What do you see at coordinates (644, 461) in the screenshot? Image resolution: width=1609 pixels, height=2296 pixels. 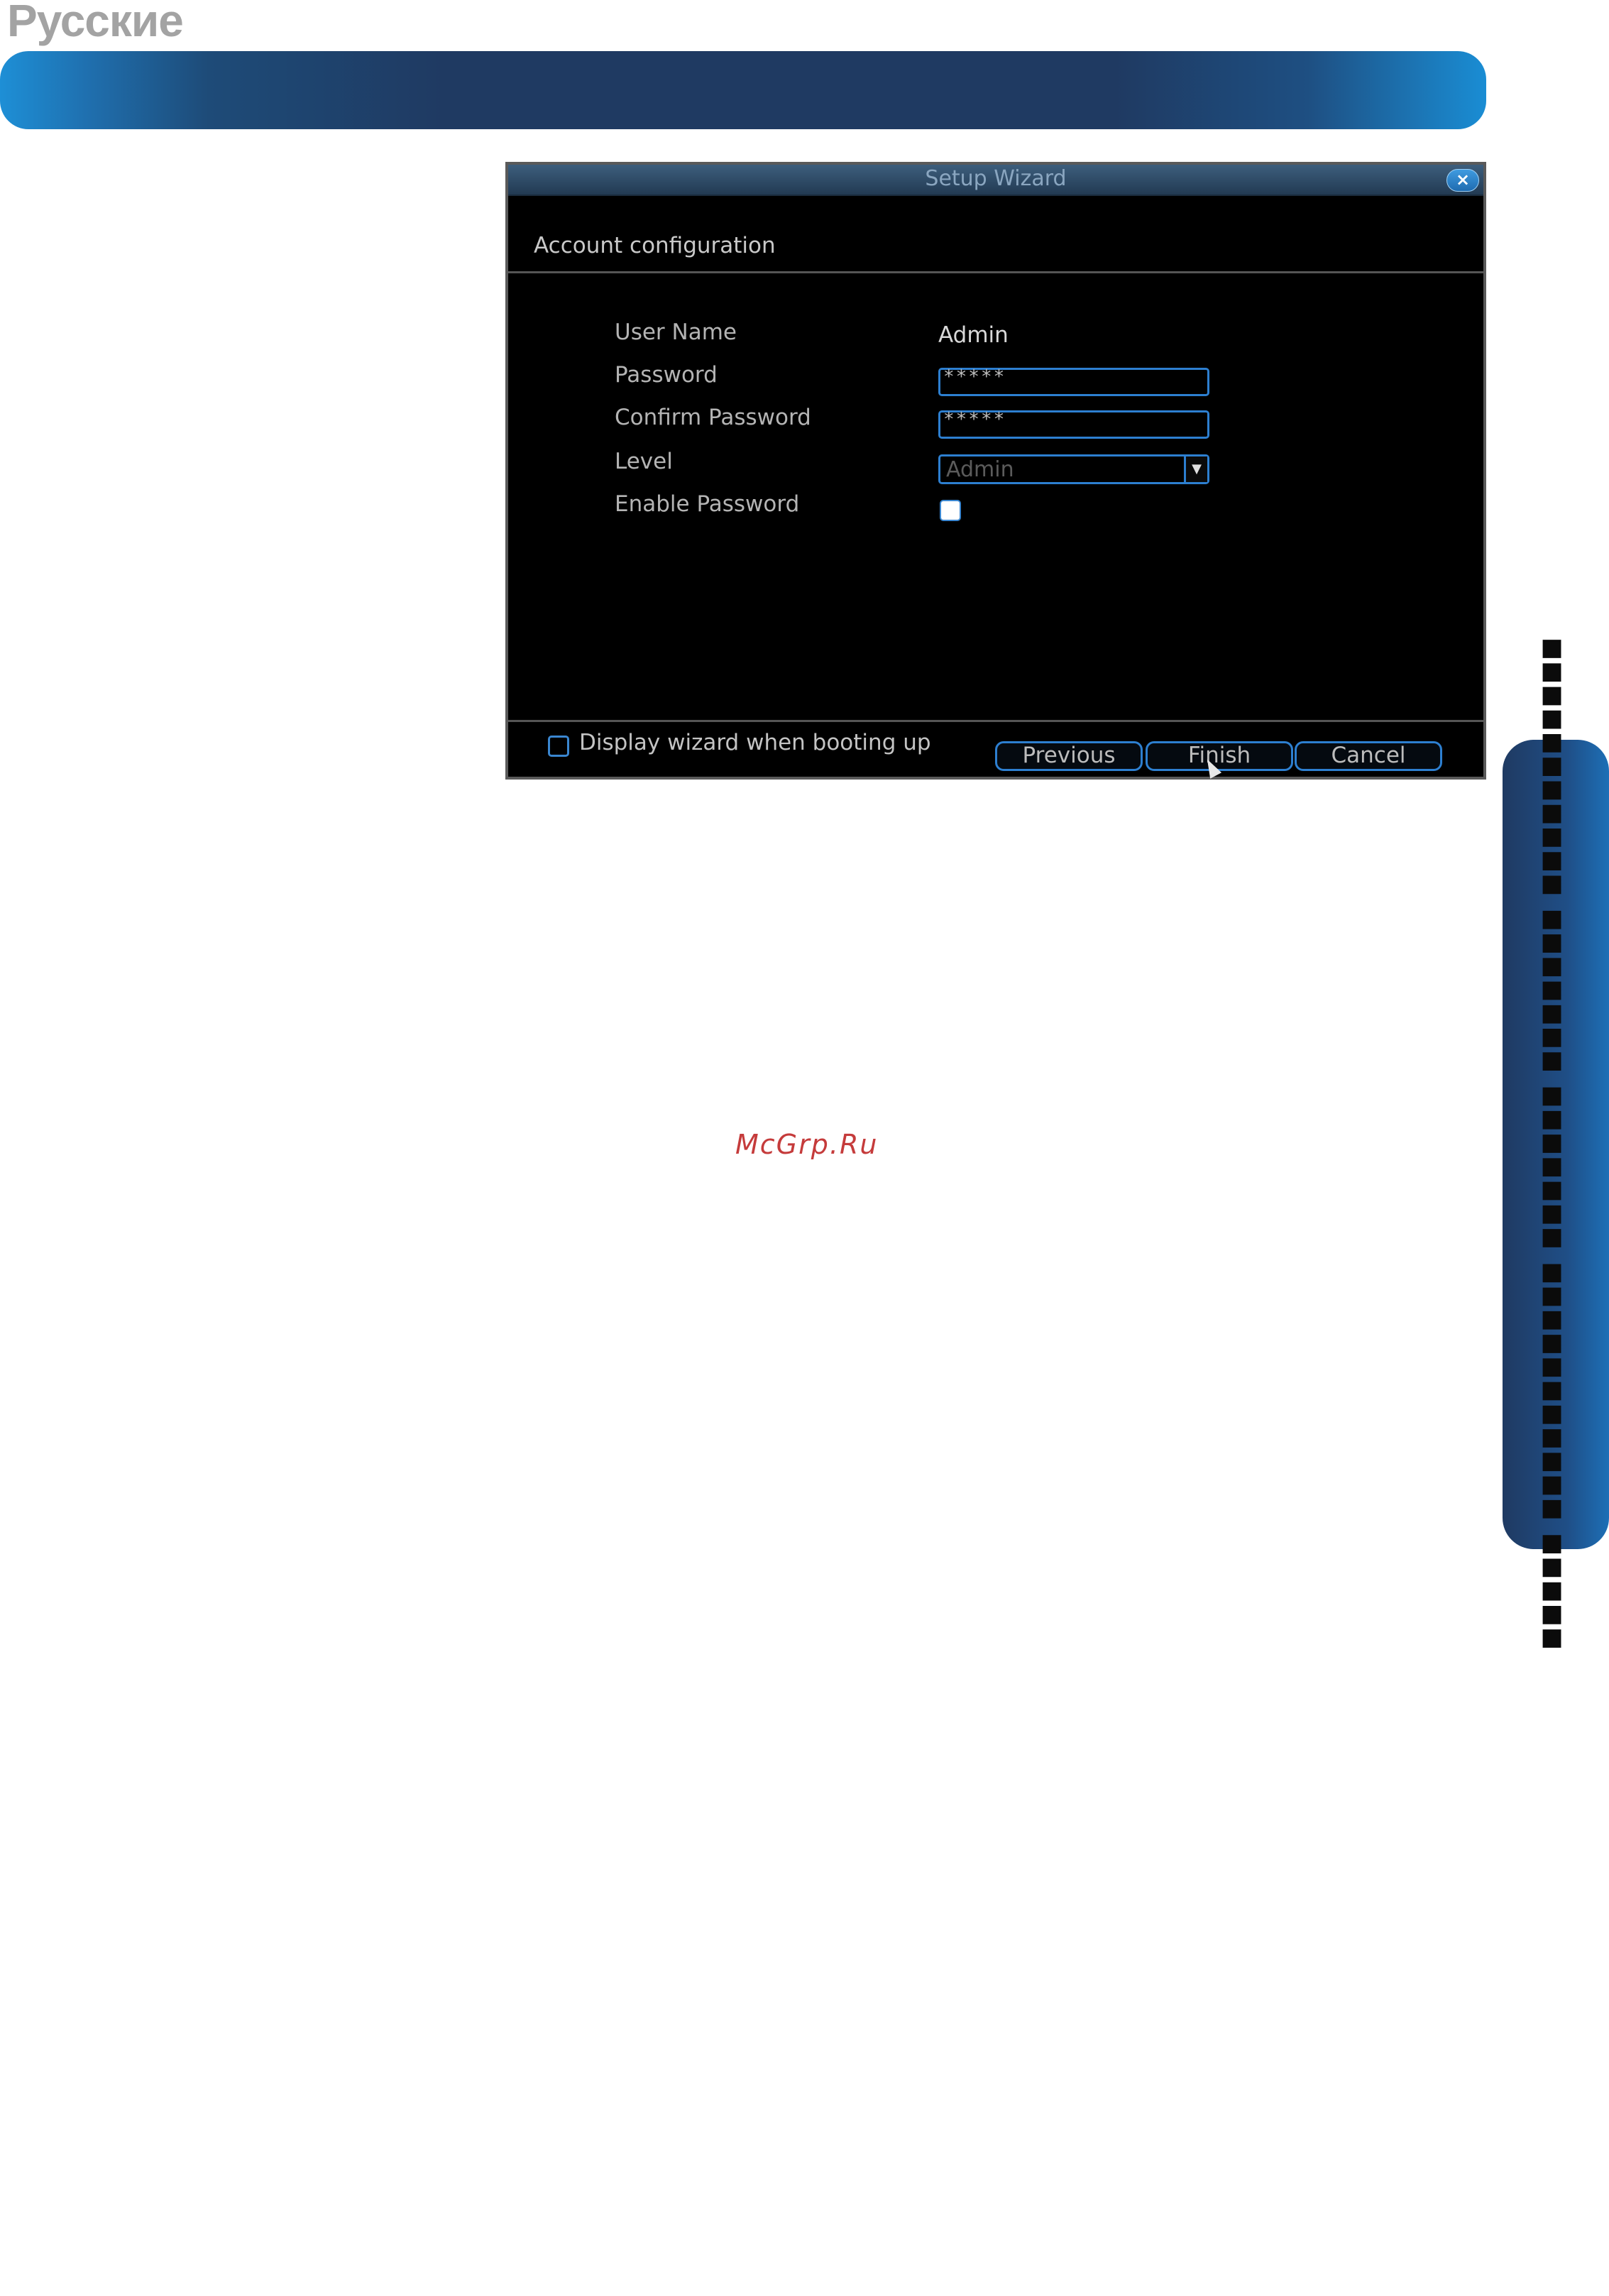 I see `level-label: Level` at bounding box center [644, 461].